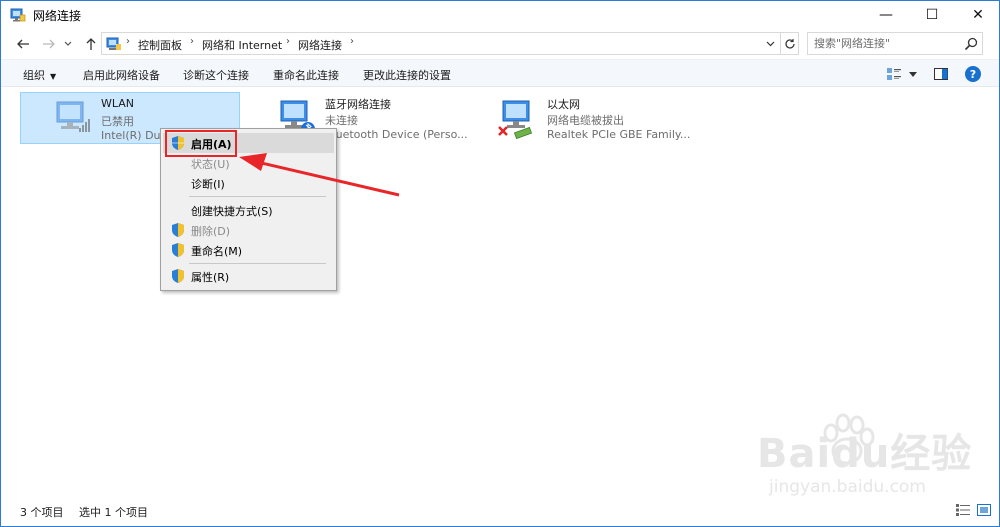 The height and width of the screenshot is (527, 1000). What do you see at coordinates (210, 277) in the screenshot?
I see `menu-item-label: 属性(R)` at bounding box center [210, 277].